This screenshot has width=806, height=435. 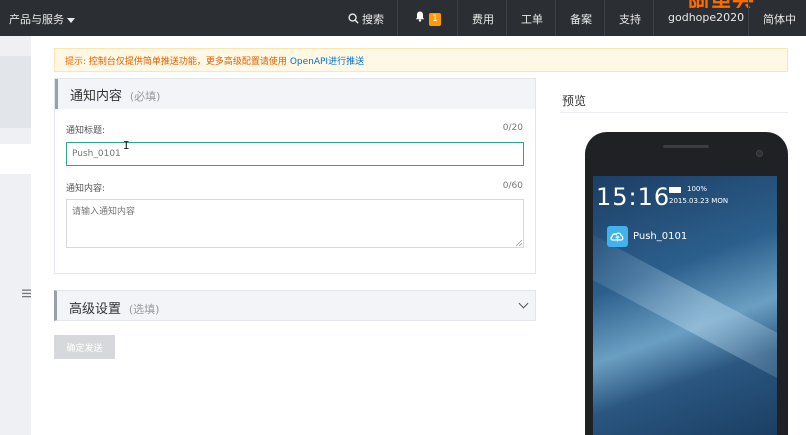 I want to click on text-cursor-icon: I, so click(x=126, y=145).